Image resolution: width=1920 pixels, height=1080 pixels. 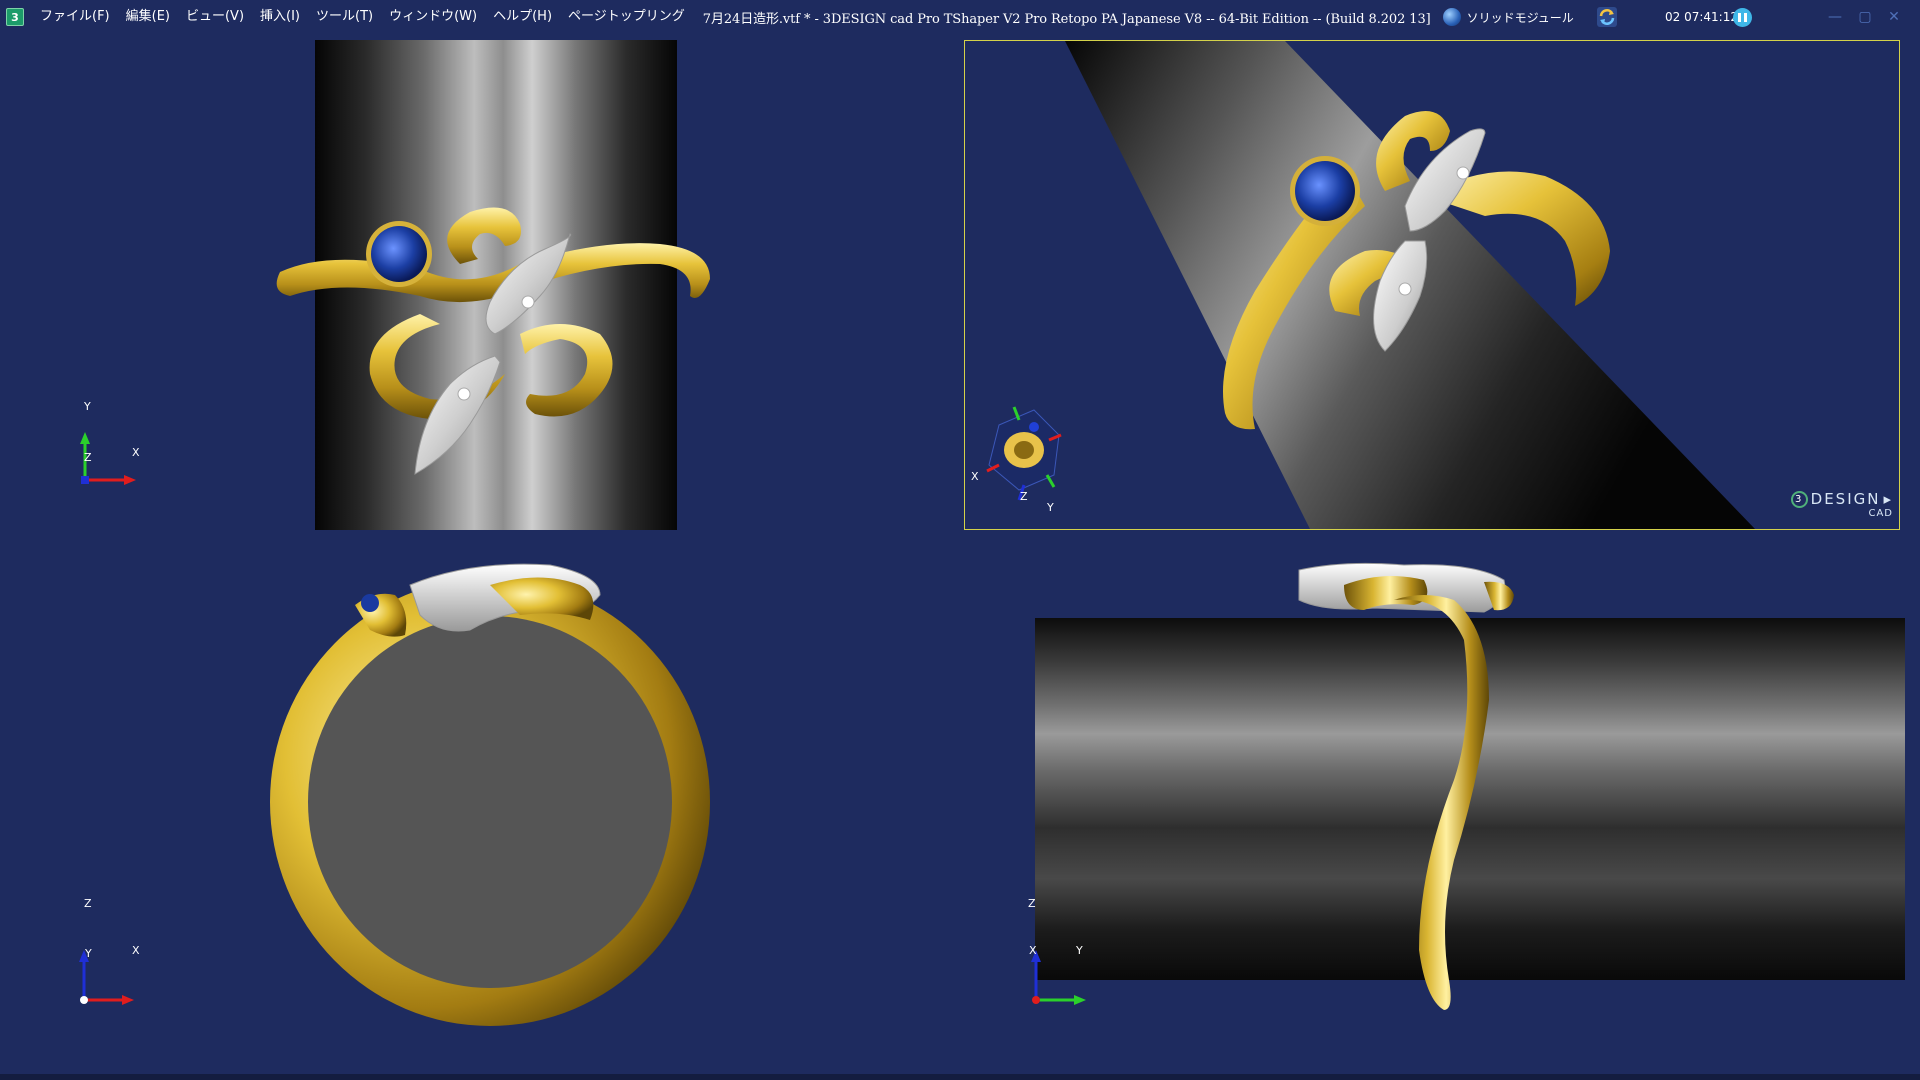 I want to click on ring-model-front, so click(x=493, y=341).